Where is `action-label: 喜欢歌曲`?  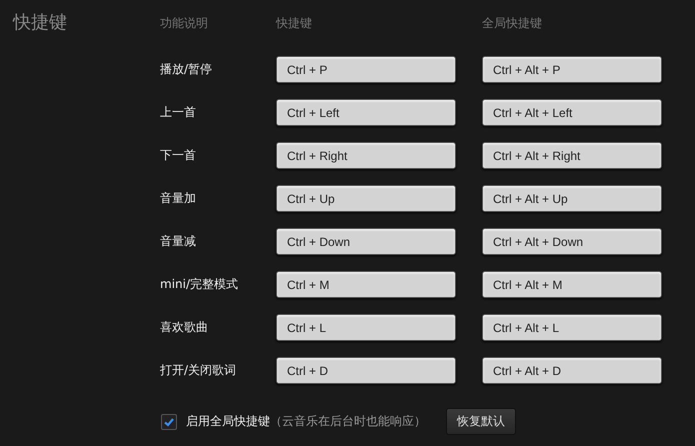
action-label: 喜欢歌曲 is located at coordinates (184, 327).